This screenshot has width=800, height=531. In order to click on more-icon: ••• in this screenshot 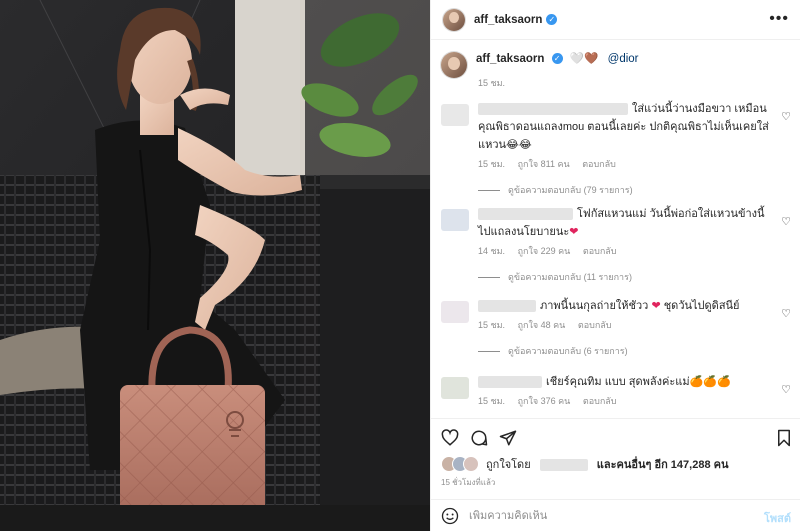, I will do `click(779, 19)`.